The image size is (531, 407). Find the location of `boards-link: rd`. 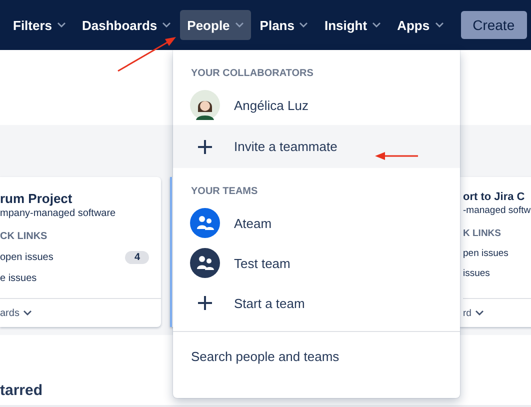

boards-link: rd is located at coordinates (467, 313).